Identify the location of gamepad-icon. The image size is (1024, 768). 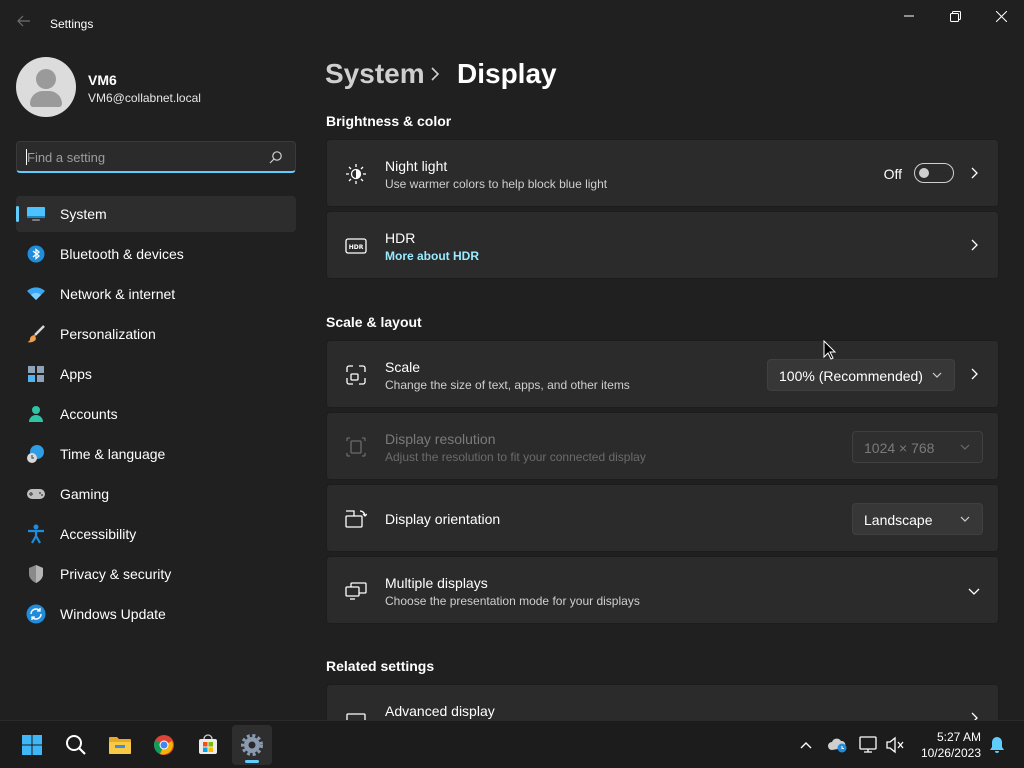
(36, 494).